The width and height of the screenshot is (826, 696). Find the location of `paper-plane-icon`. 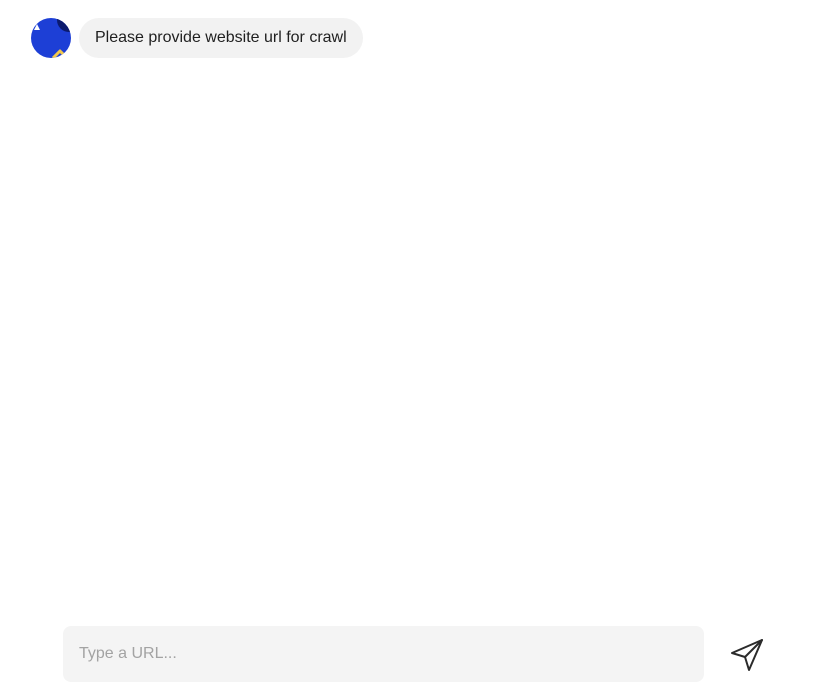

paper-plane-icon is located at coordinates (747, 655).